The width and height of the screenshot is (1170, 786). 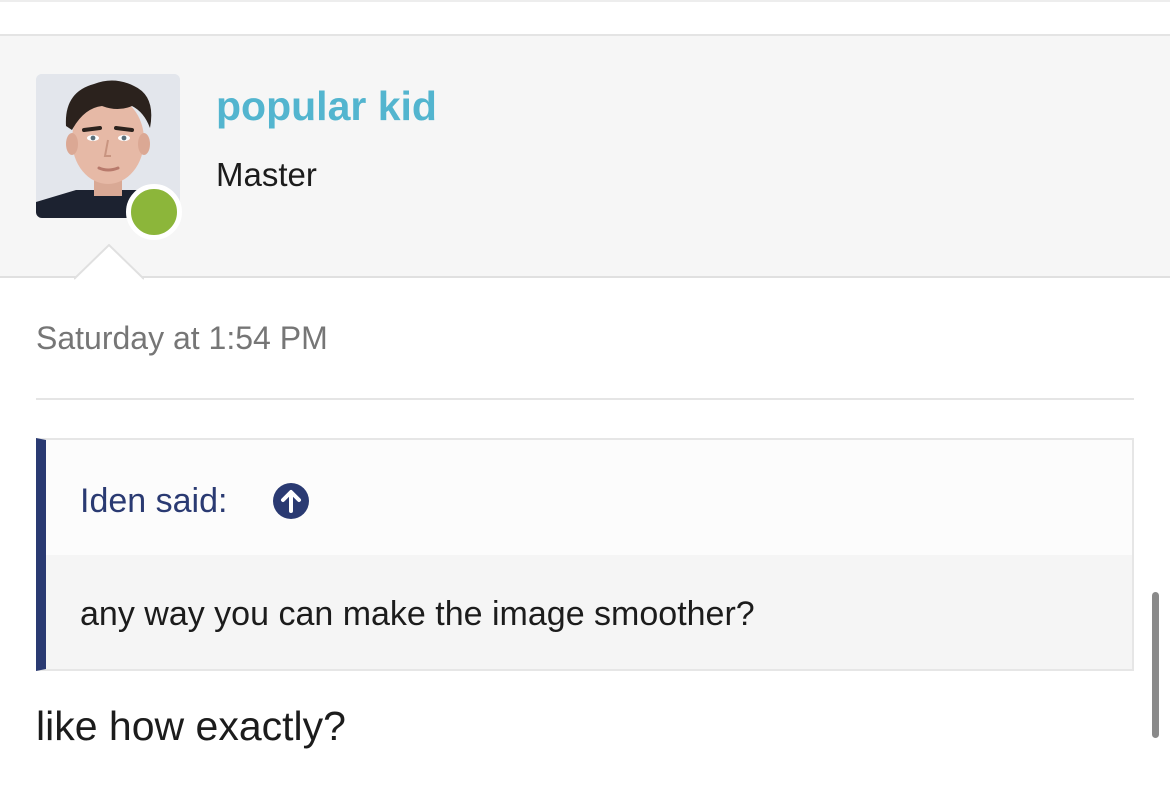 I want to click on online-status-indicator, so click(x=154, y=212).